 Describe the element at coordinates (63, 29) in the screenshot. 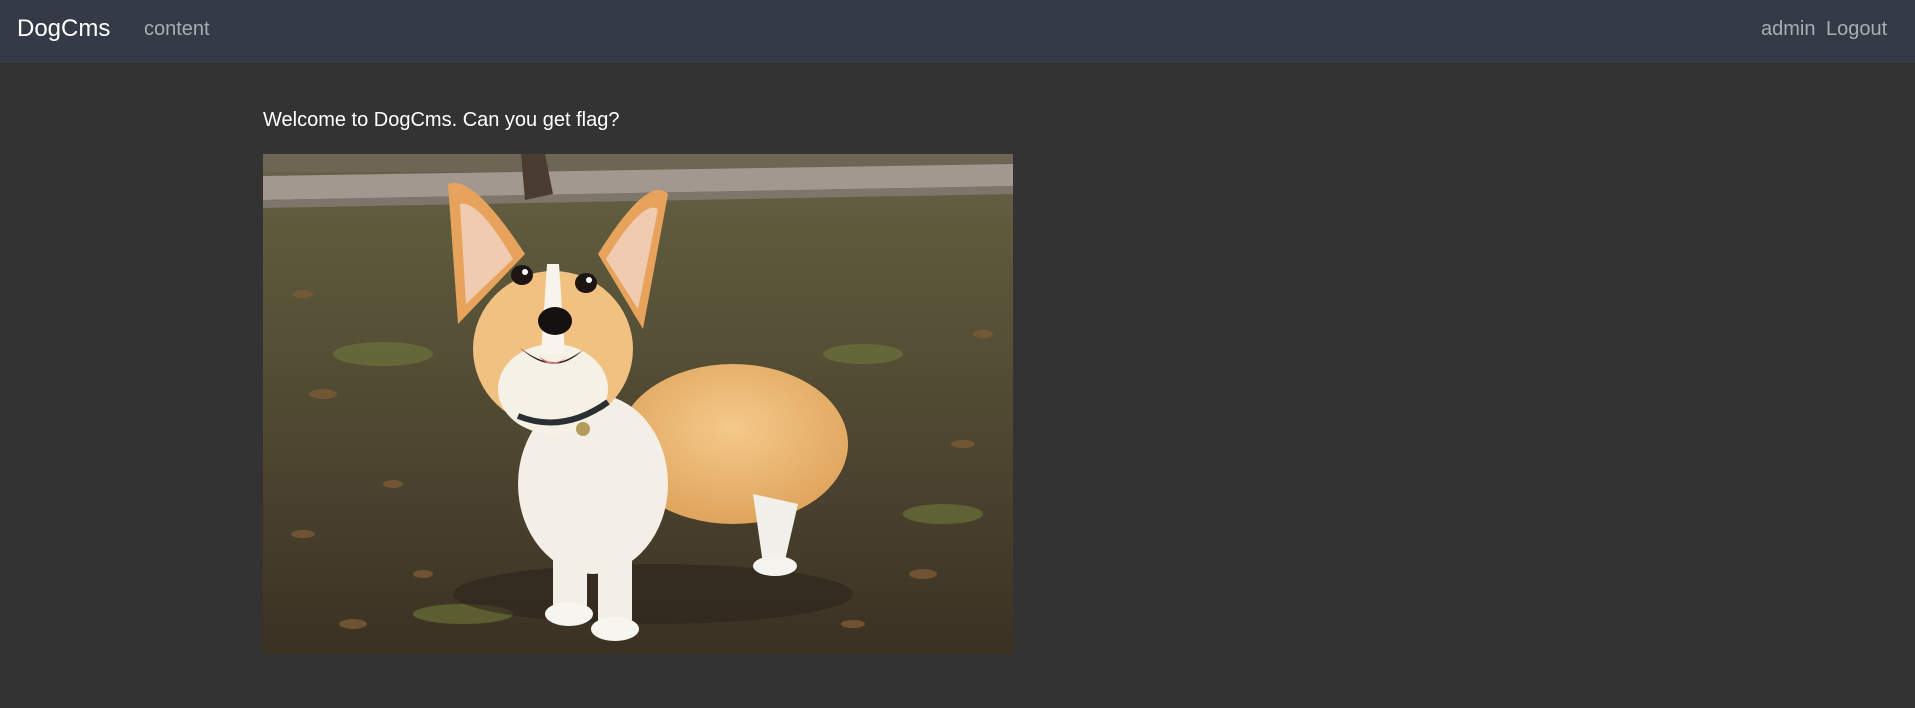

I see `brand-link: DogCms` at that location.